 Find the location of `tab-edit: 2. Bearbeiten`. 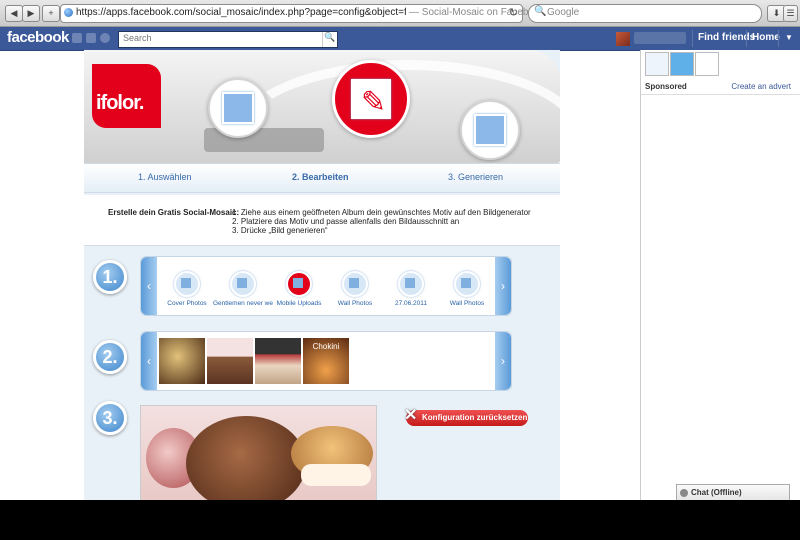

tab-edit: 2. Bearbeiten is located at coordinates (320, 177).